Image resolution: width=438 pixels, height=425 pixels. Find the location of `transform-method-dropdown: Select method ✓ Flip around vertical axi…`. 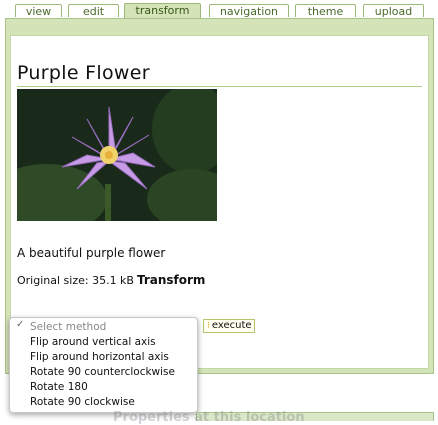

transform-method-dropdown: Select method ✓ Flip around vertical axi… is located at coordinates (103, 365).